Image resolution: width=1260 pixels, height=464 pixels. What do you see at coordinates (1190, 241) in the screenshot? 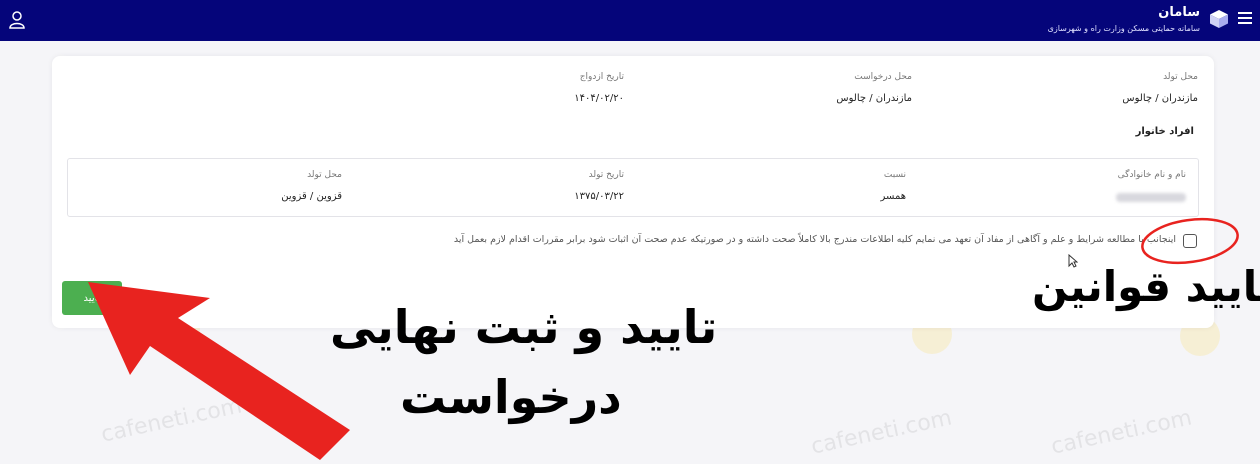
I see `highlight-ellipse` at bounding box center [1190, 241].